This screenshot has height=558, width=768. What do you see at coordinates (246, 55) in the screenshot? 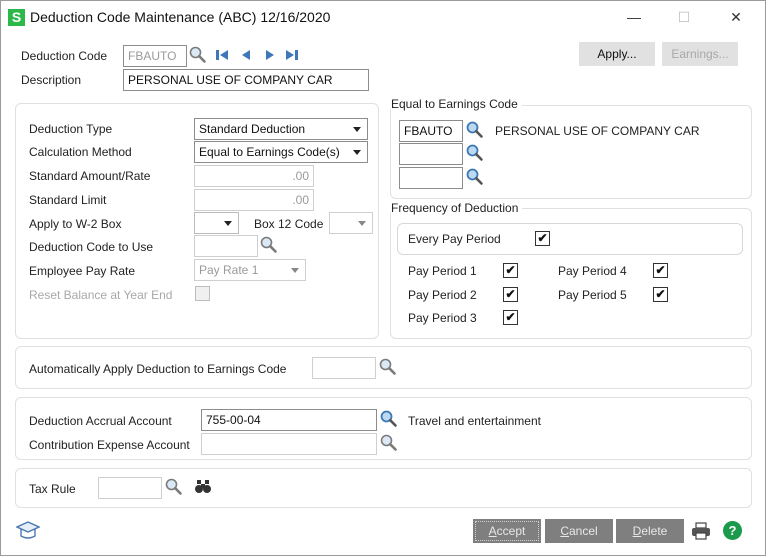
I see `previous-record-icon` at bounding box center [246, 55].